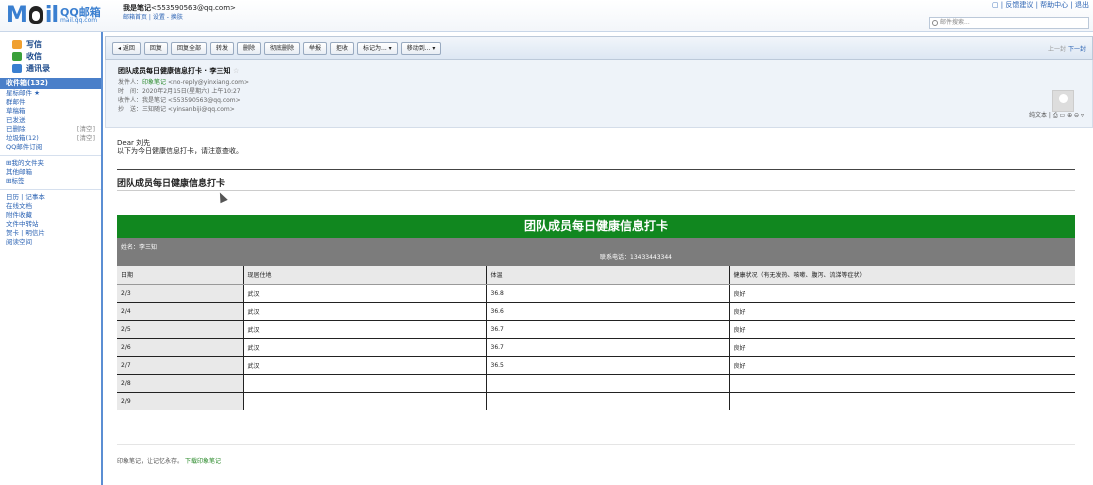 Image resolution: width=1093 pixels, height=485 pixels. I want to click on sidebar-item: 已发送, so click(50, 120).